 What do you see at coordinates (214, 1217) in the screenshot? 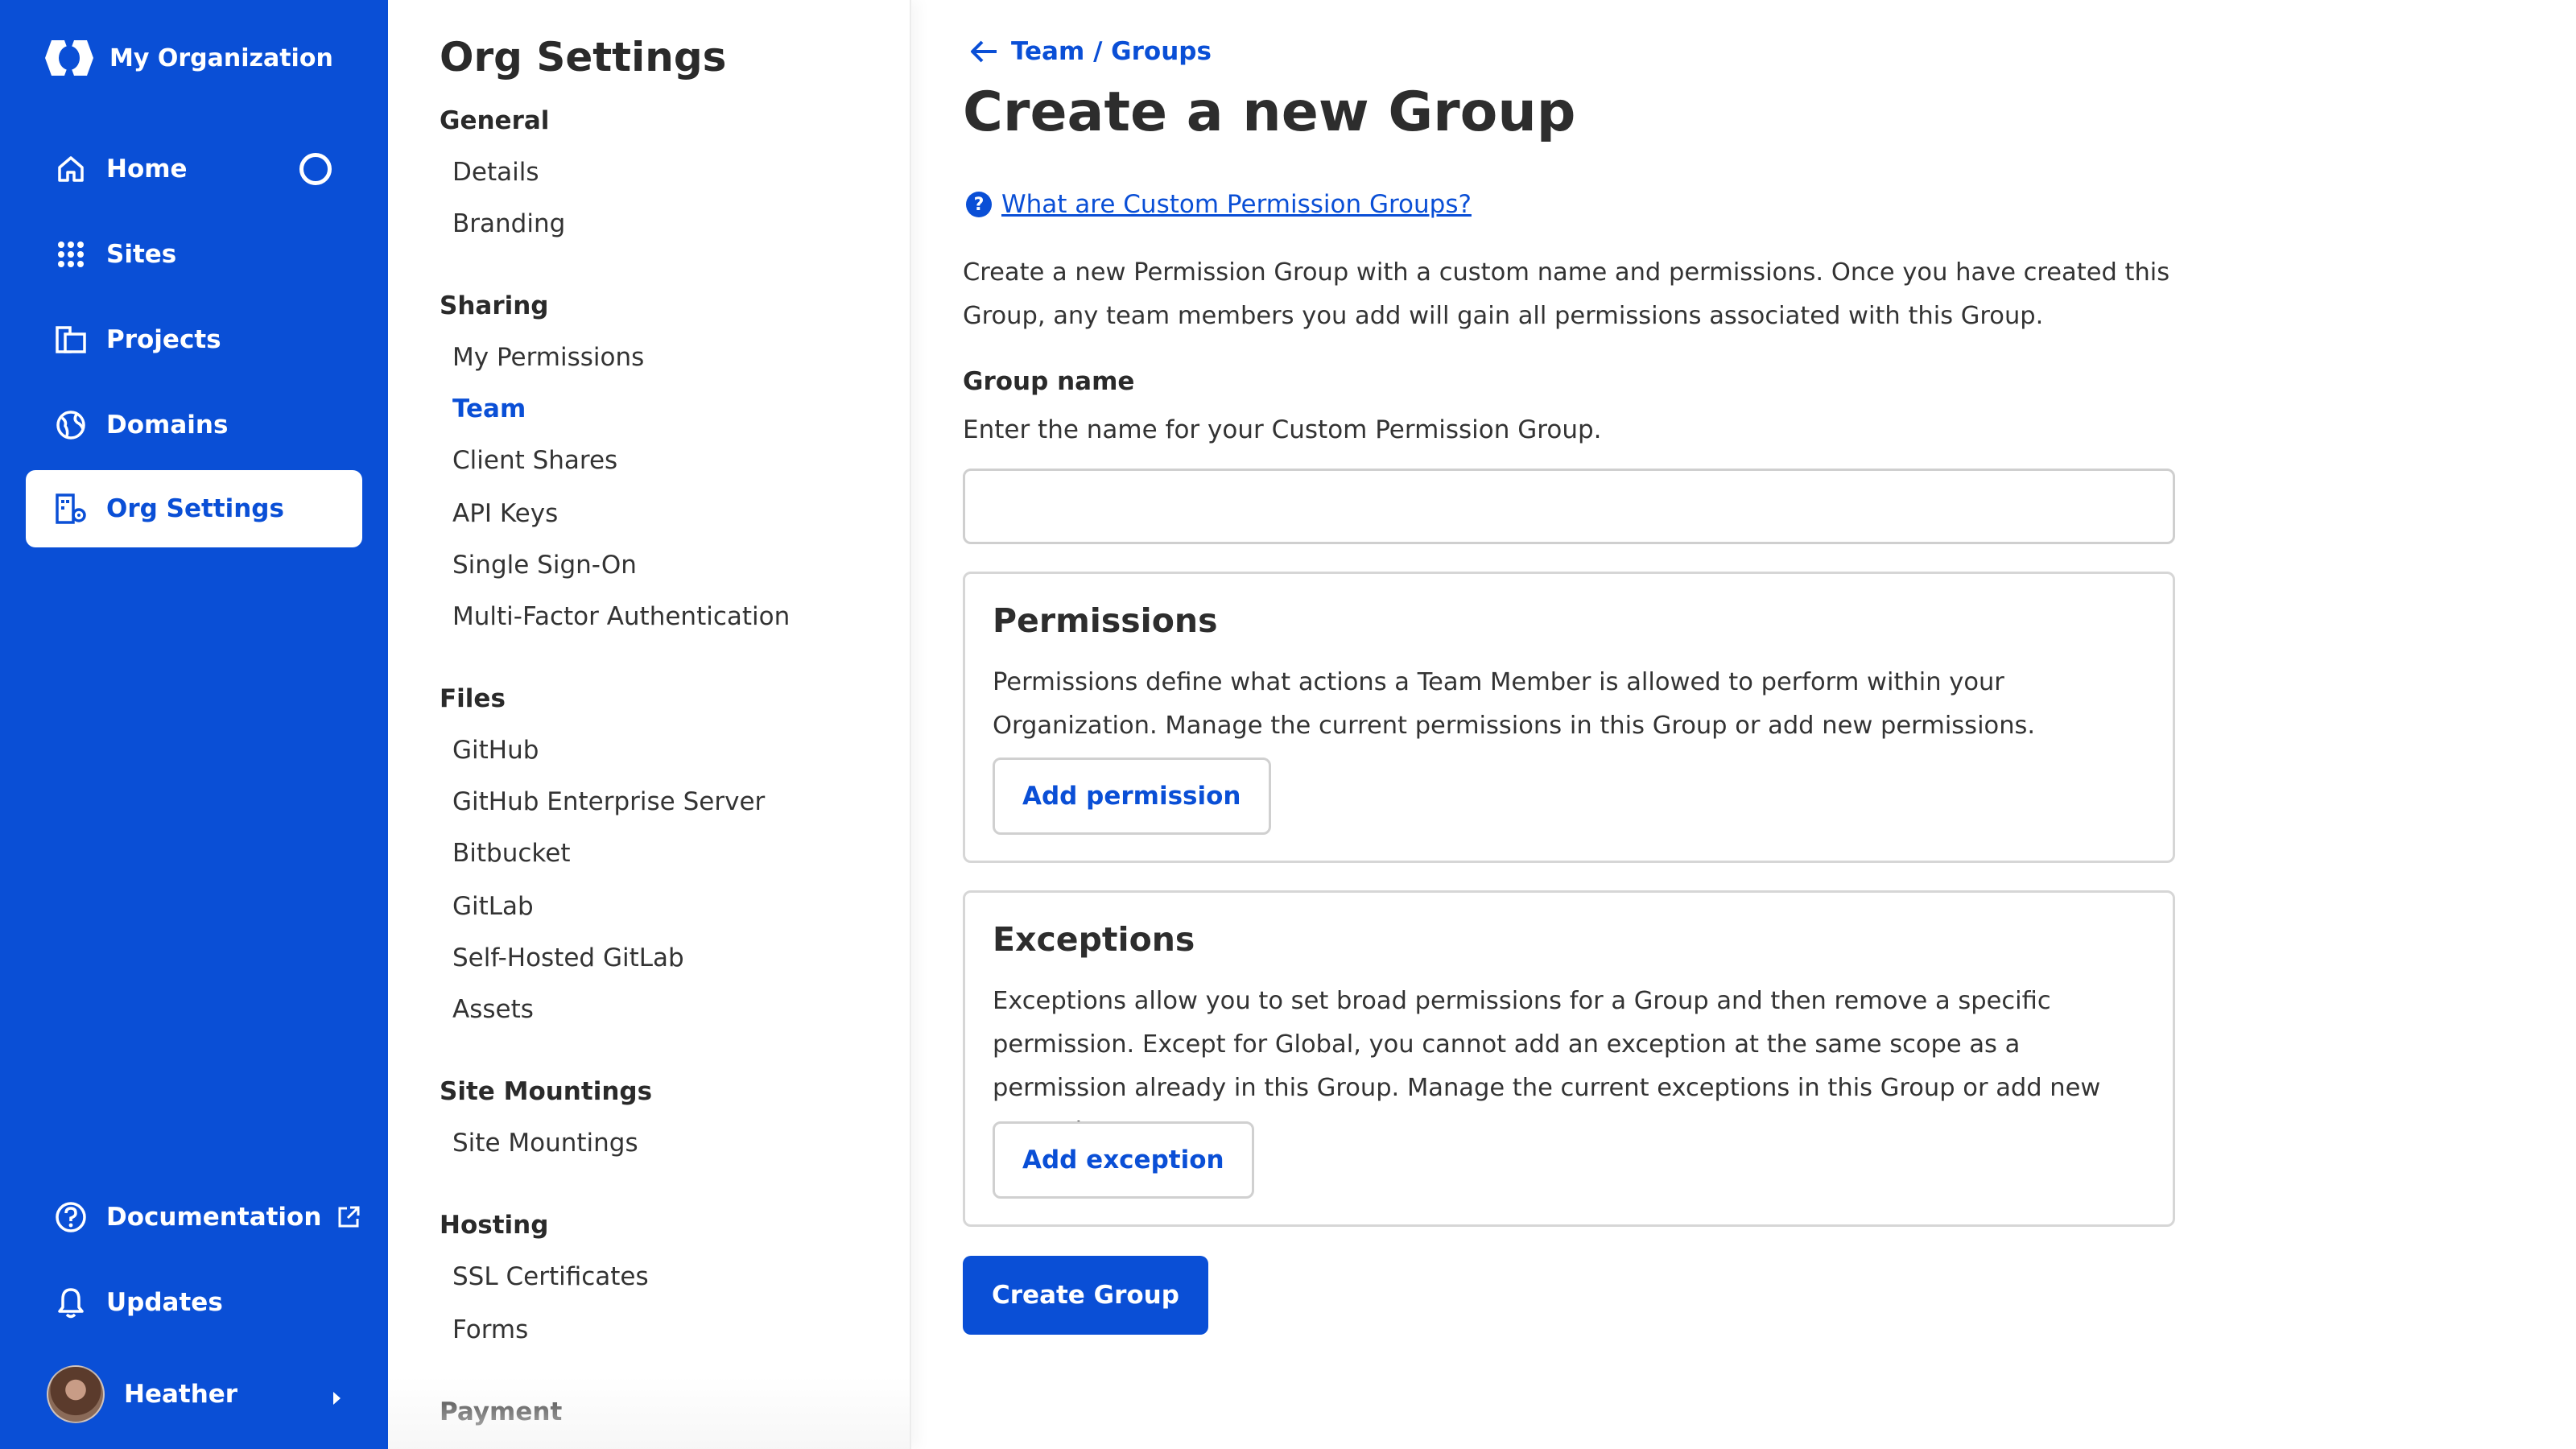
I see `nav-item-label: Documentation` at bounding box center [214, 1217].